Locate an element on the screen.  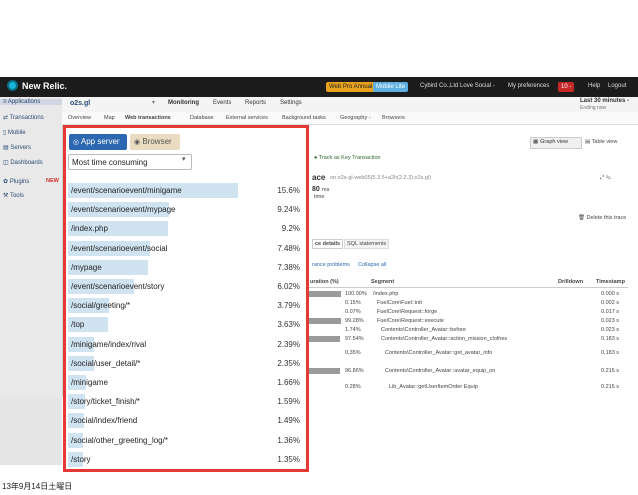
sidebar-item-tools: ⚒ Tools is located at coordinates (13, 195).